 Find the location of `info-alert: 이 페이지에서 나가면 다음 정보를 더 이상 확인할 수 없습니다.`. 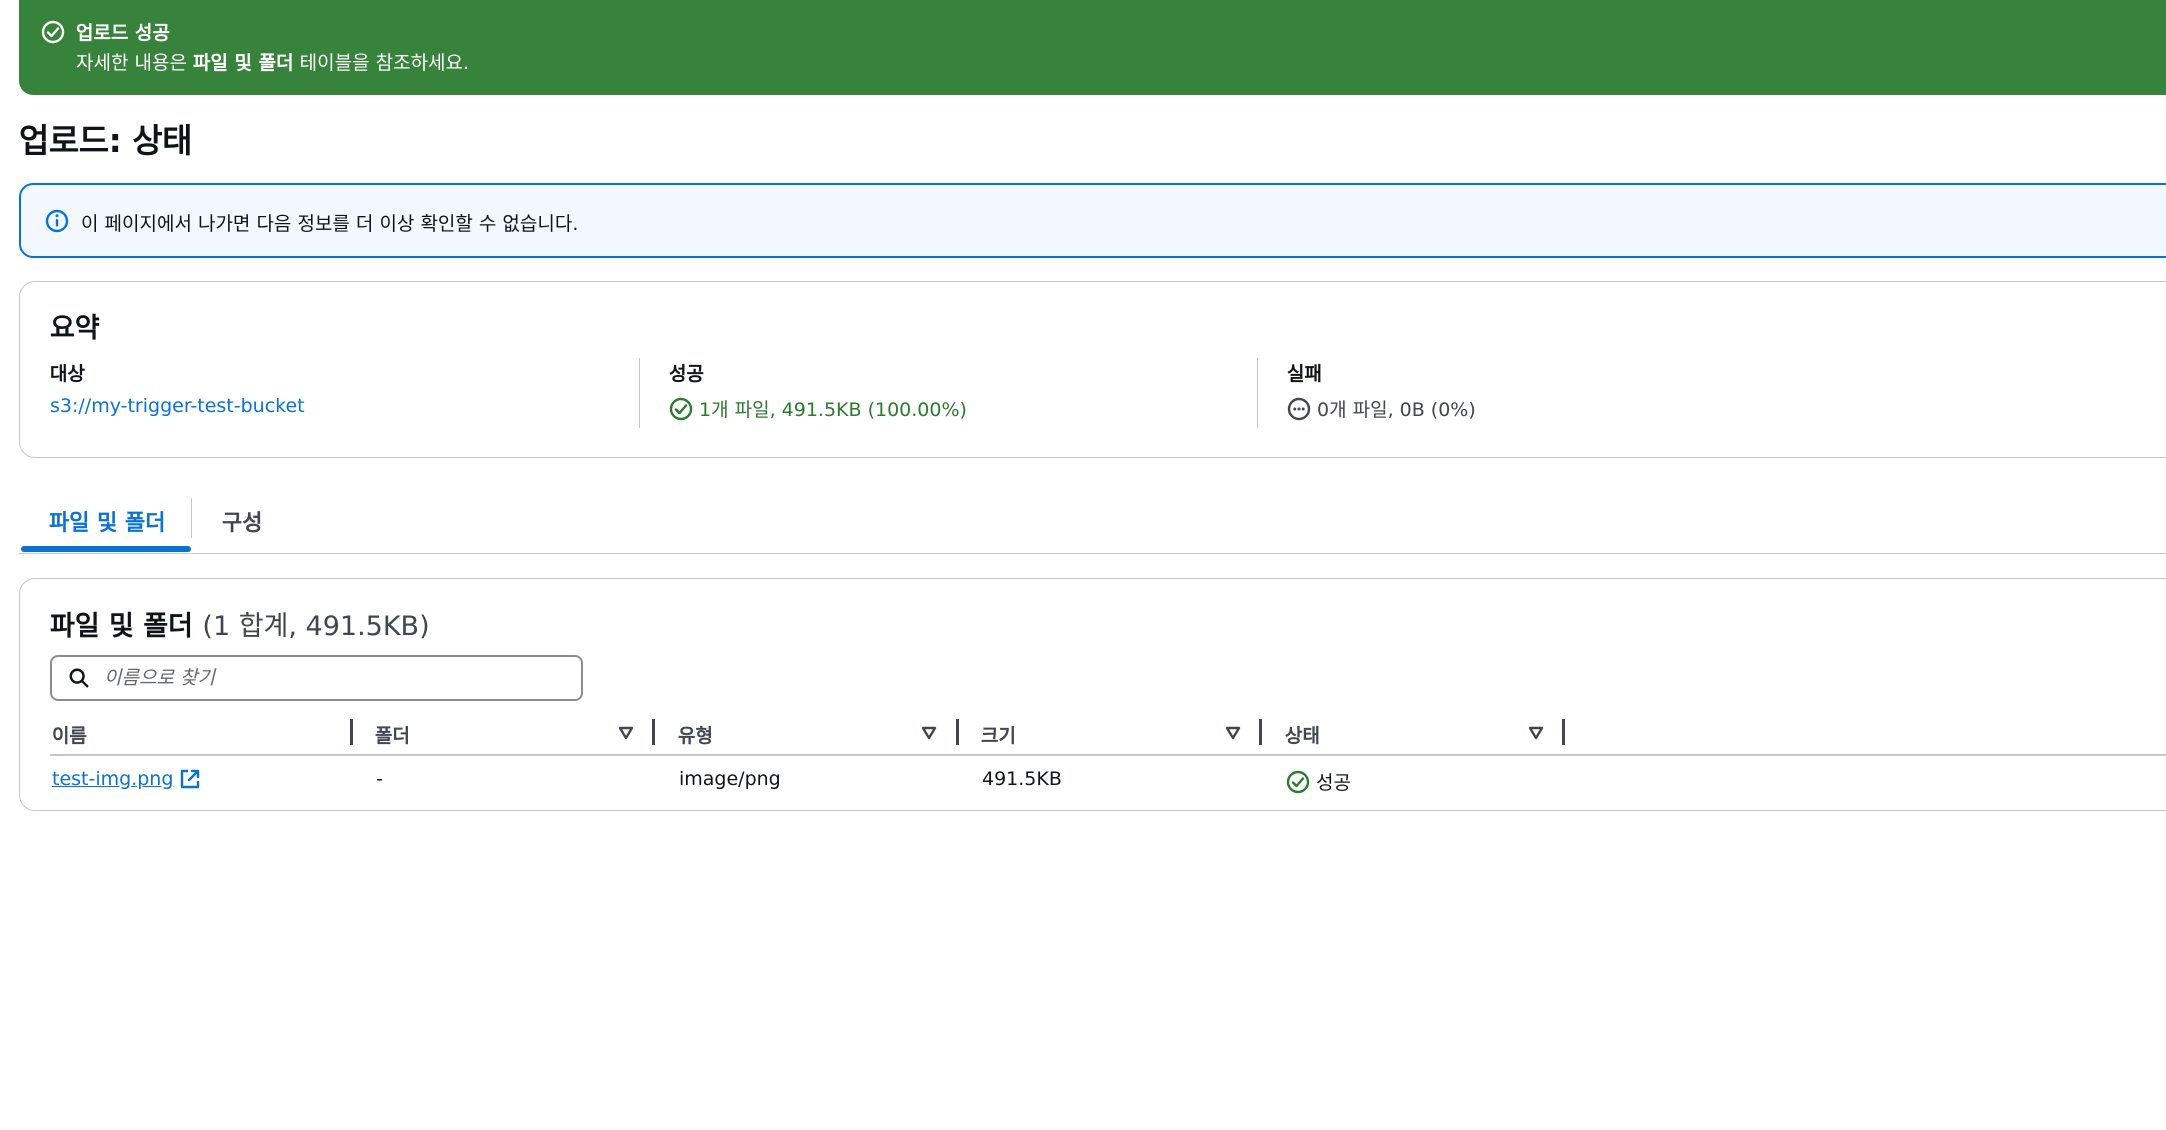

info-alert: 이 페이지에서 나가면 다음 정보를 더 이상 확인할 수 없습니다. is located at coordinates (1092, 220).